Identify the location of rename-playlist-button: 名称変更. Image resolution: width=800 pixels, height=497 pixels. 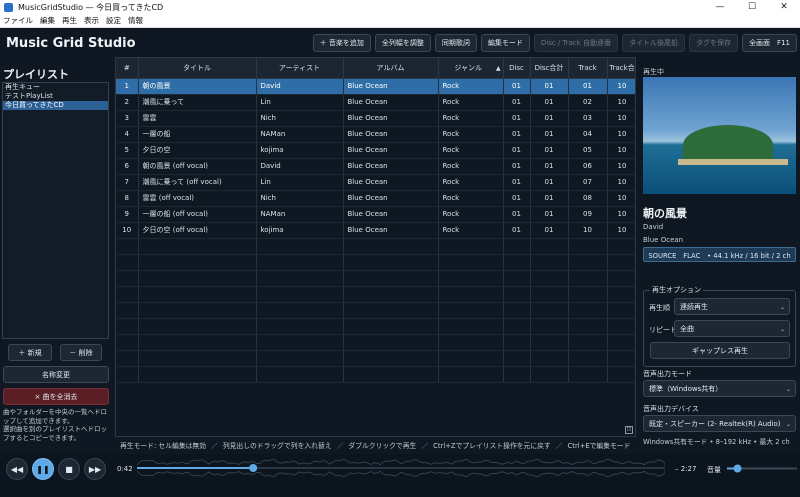
(56, 374).